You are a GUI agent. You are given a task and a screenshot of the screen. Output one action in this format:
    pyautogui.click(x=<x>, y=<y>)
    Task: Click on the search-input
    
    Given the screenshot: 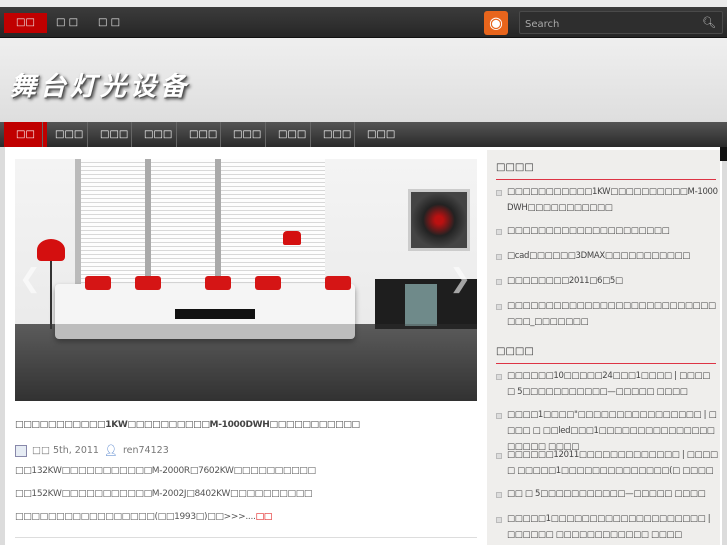 What is the action you would take?
    pyautogui.click(x=610, y=24)
    